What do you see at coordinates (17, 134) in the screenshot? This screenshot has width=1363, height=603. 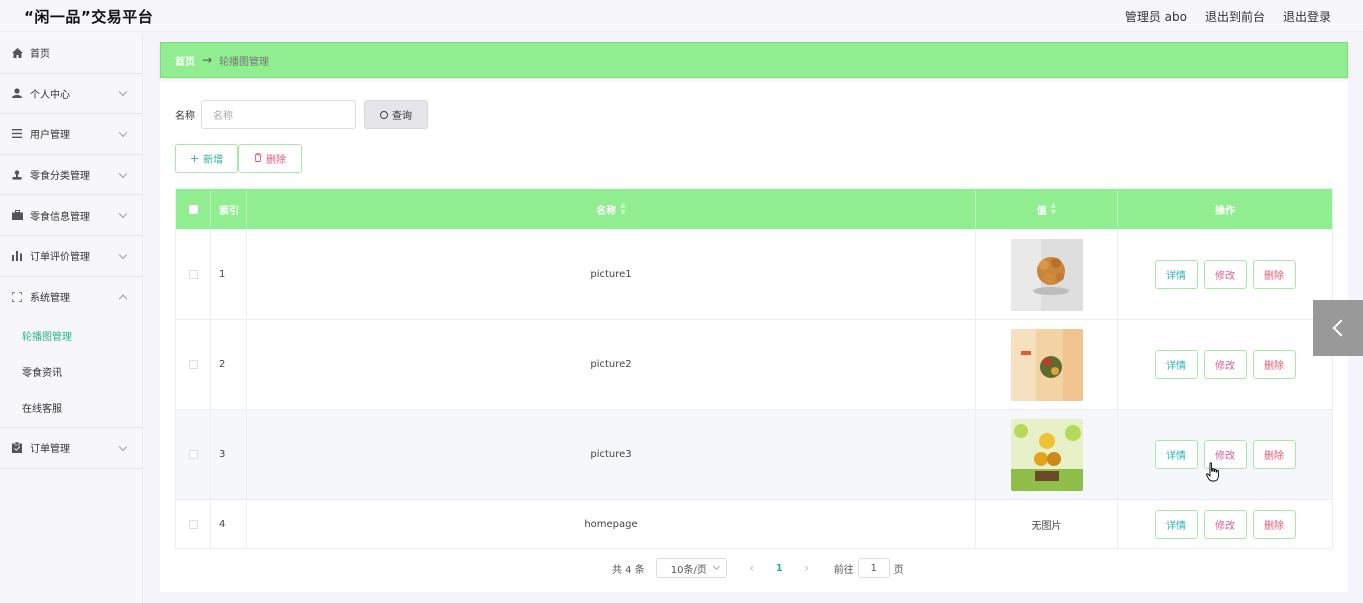 I see `list-icon` at bounding box center [17, 134].